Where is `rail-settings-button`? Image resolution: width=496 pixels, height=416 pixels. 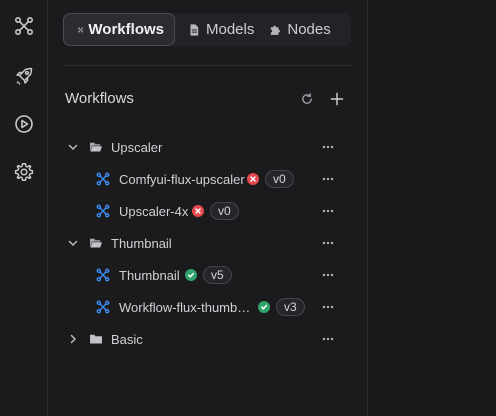 rail-settings-button is located at coordinates (24, 172).